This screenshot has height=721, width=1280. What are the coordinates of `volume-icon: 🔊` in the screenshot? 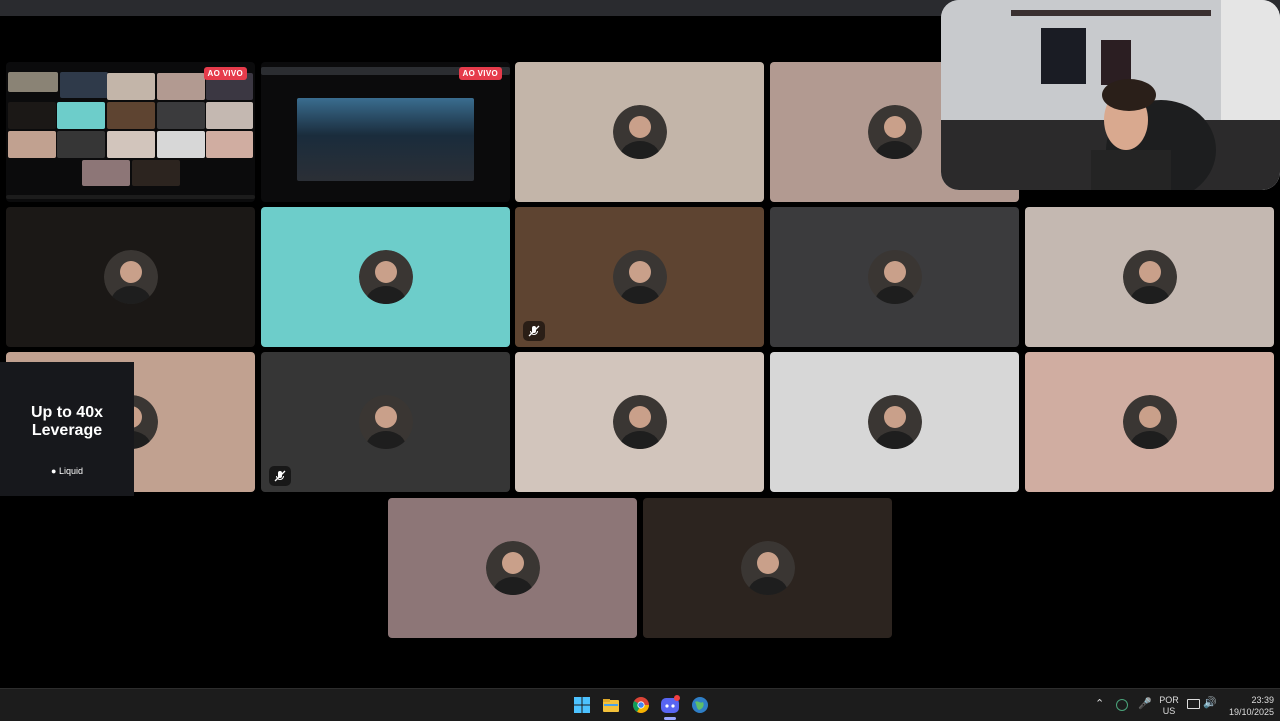 It's located at (1210, 702).